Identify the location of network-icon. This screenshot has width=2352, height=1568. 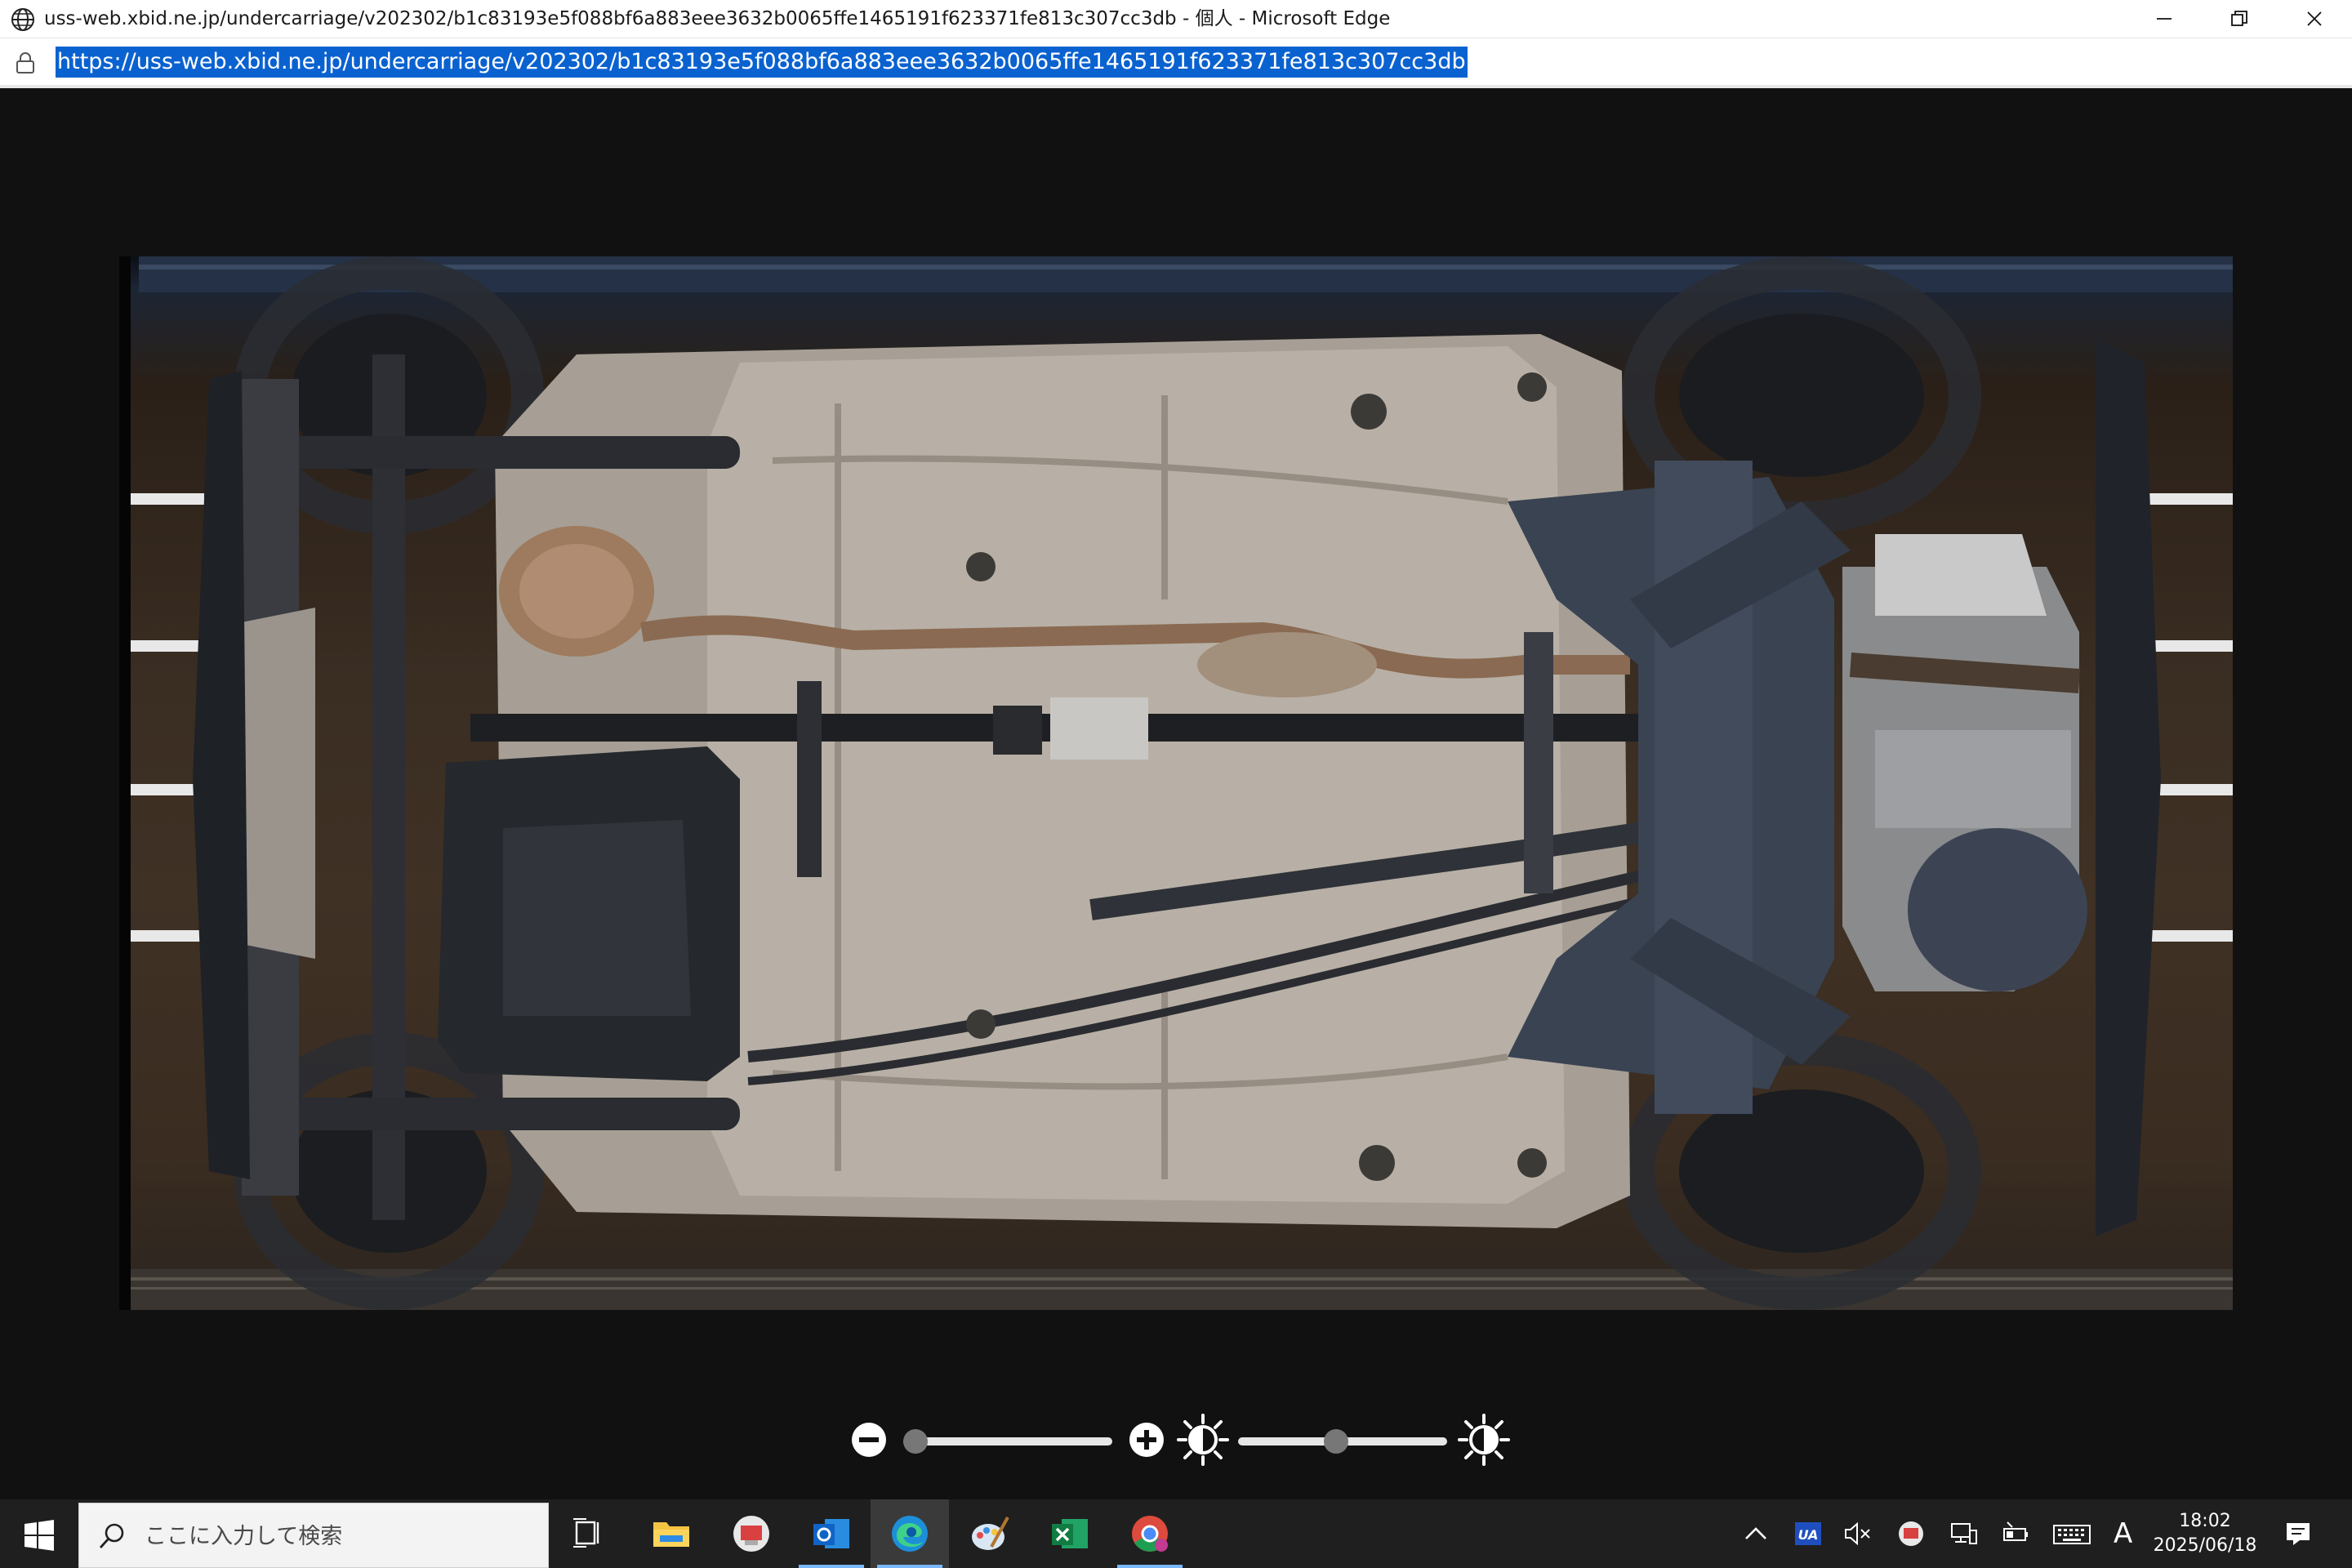
(1963, 1533).